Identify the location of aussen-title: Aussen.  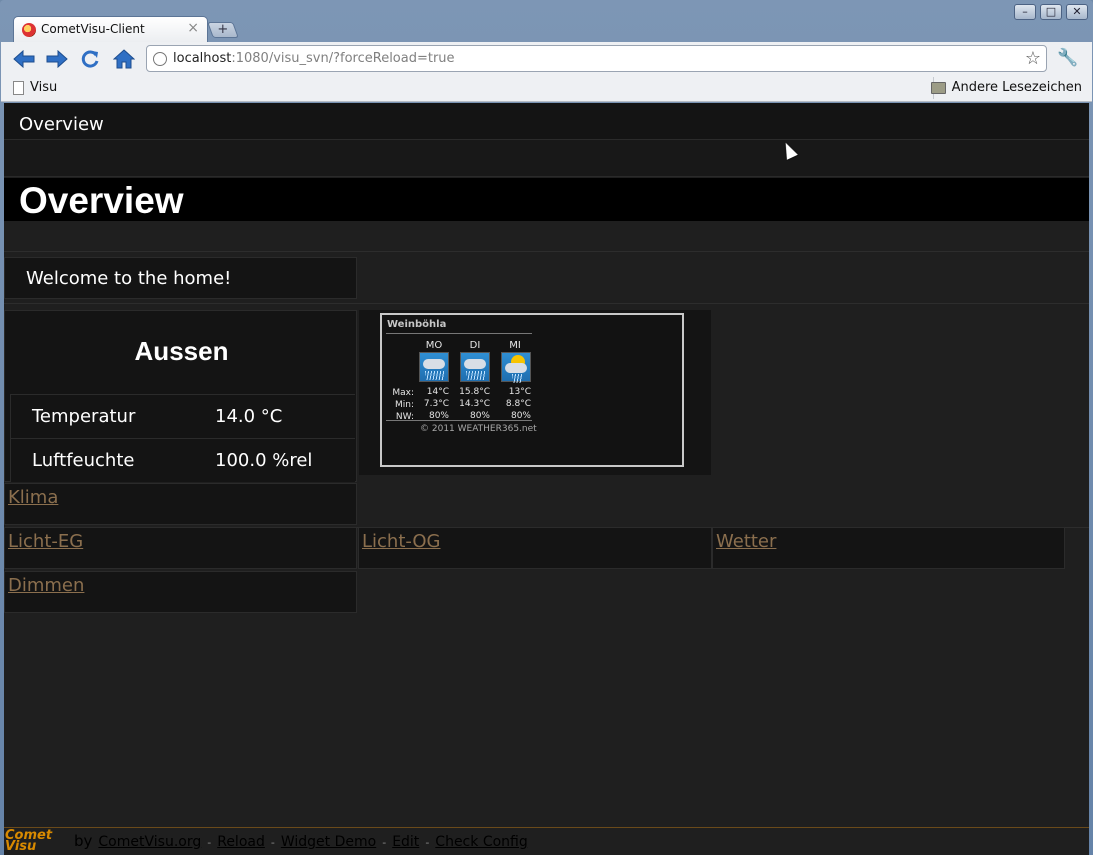
(181, 351).